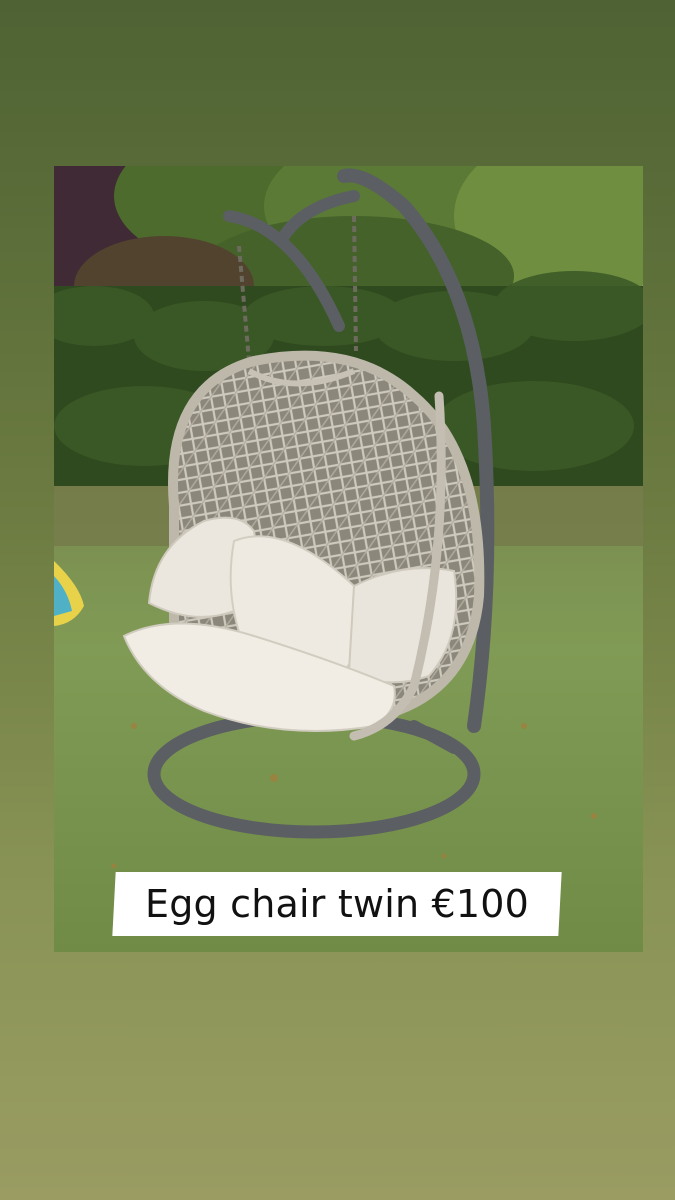 The image size is (675, 1200). I want to click on caption-text: Egg chair twin €100, so click(337, 904).